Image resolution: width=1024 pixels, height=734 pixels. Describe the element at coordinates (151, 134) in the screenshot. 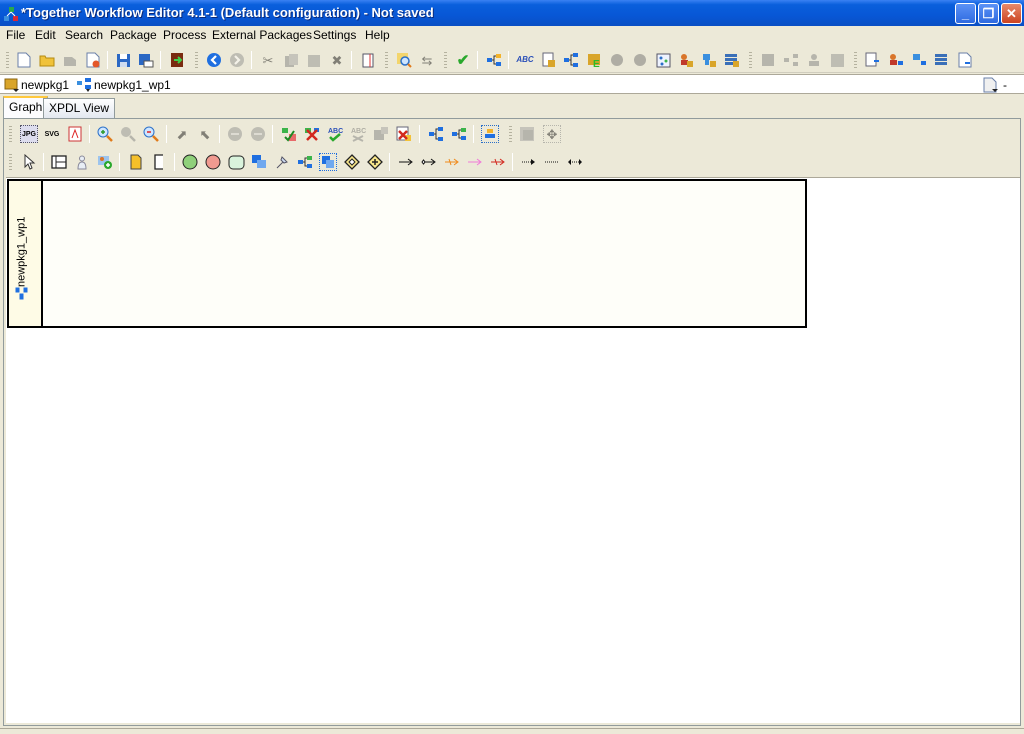

I see `zoom-out-icon` at that location.